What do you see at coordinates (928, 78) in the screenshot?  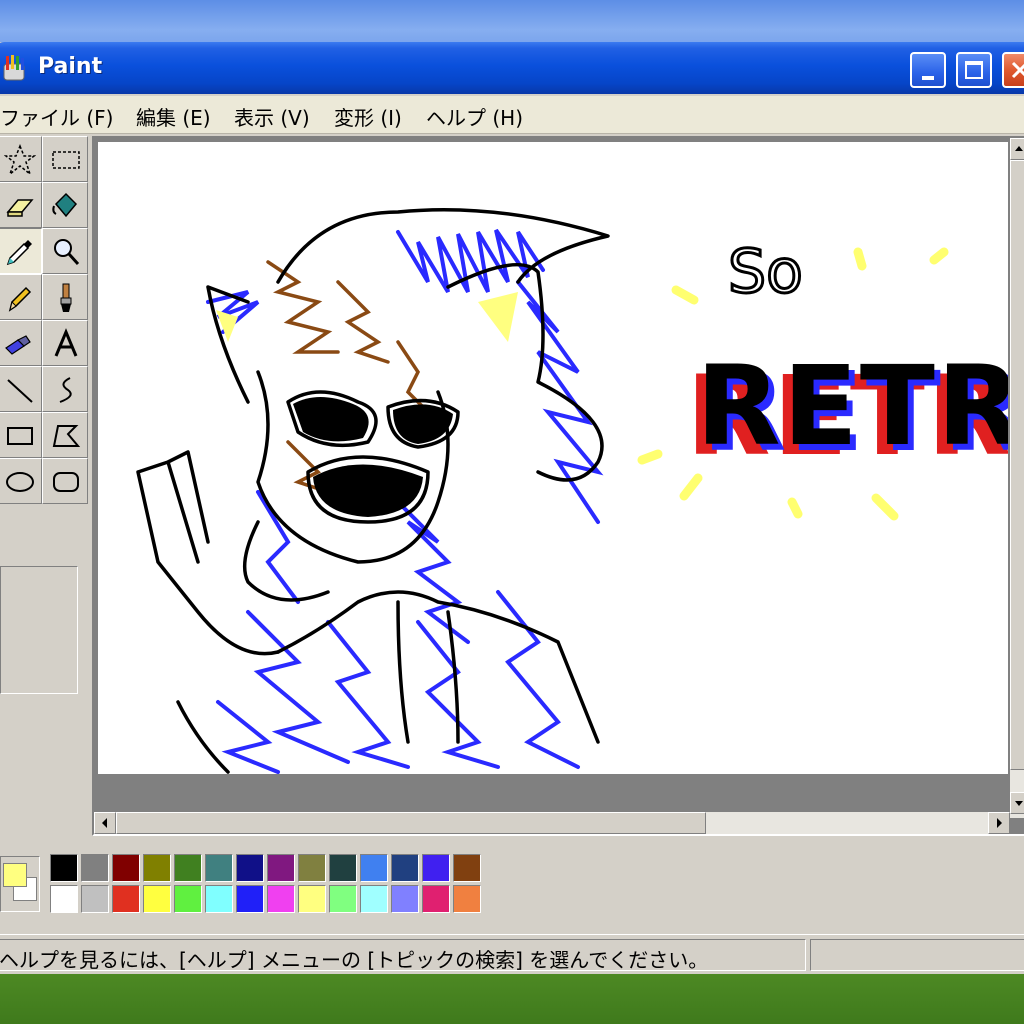 I see `minimize-icon` at bounding box center [928, 78].